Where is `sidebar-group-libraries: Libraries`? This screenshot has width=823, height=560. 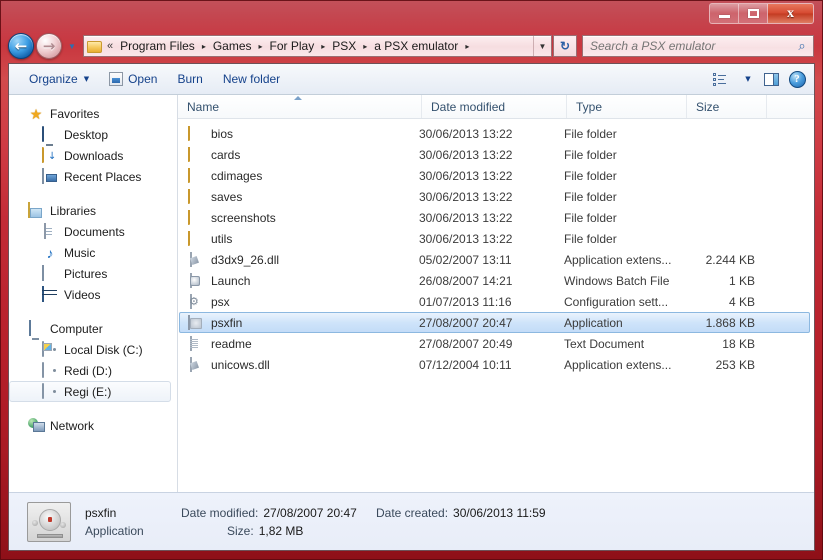
sidebar-group-libraries: Libraries is located at coordinates (93, 210).